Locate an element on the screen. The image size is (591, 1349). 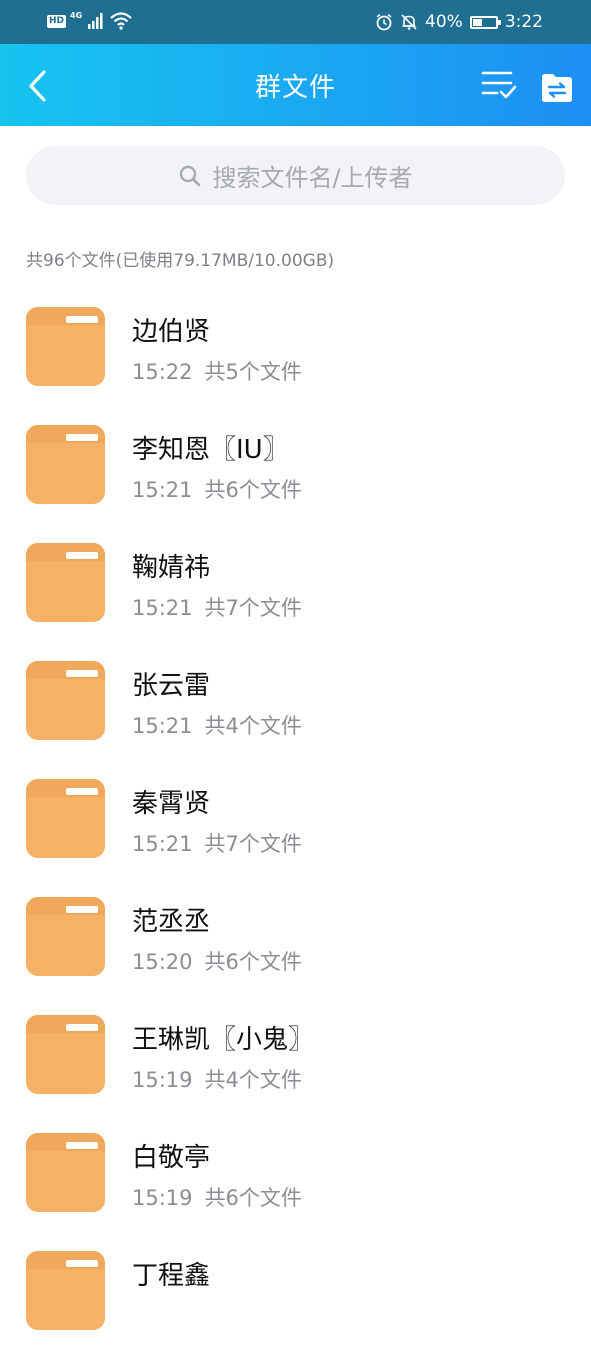
folder-time: 15:22 is located at coordinates (162, 372).